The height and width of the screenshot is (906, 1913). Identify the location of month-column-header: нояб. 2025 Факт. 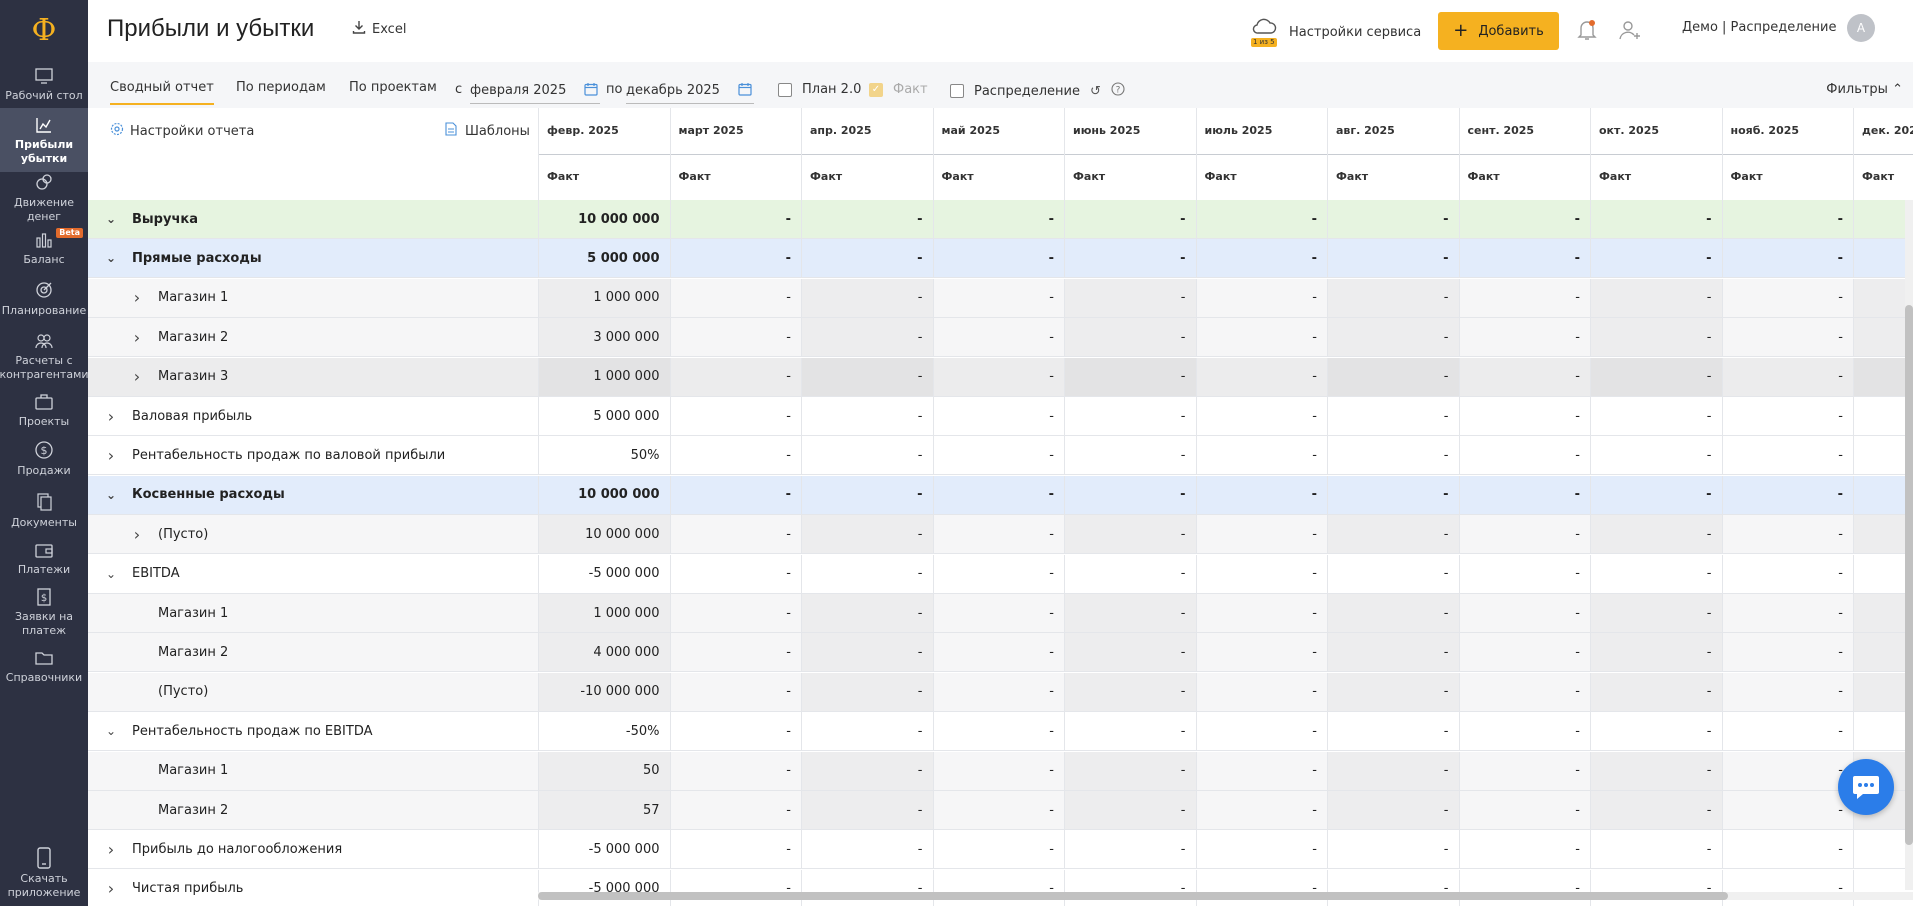
(1787, 154).